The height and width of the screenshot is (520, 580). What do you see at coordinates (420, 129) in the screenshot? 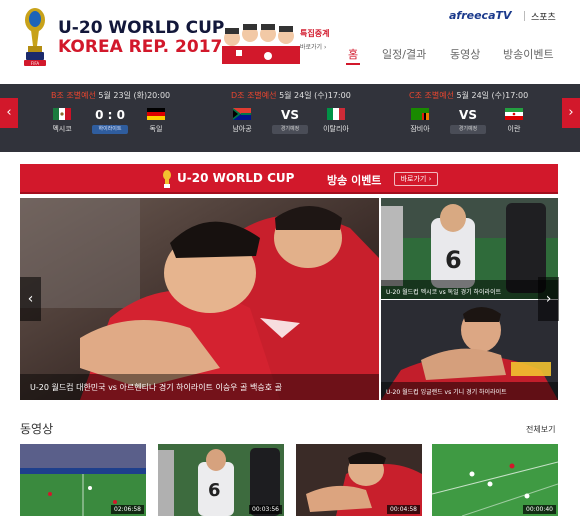
I see `home-team: 잠비아` at bounding box center [420, 129].